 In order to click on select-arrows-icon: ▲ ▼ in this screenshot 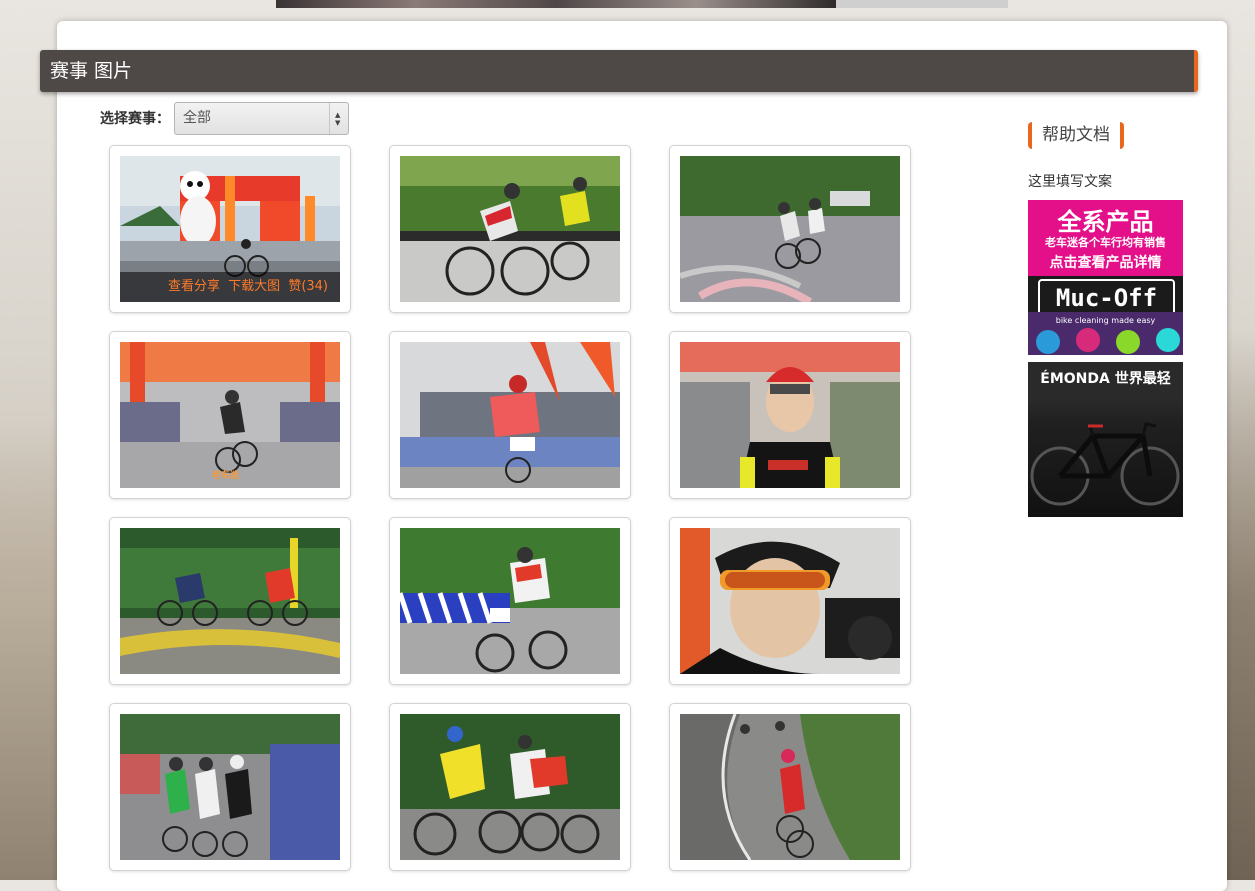, I will do `click(338, 118)`.